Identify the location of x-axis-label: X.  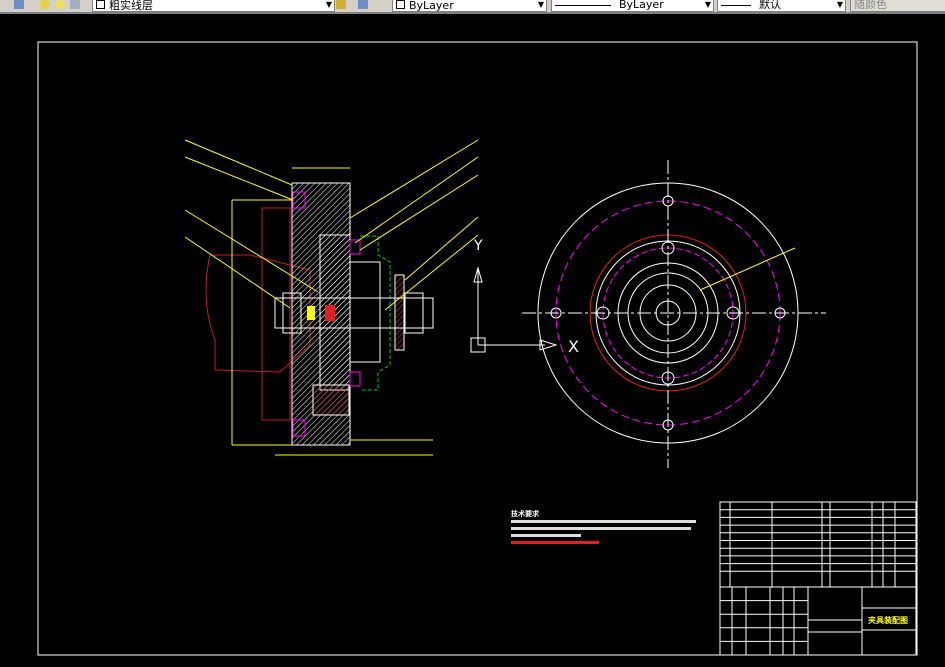
(573, 346).